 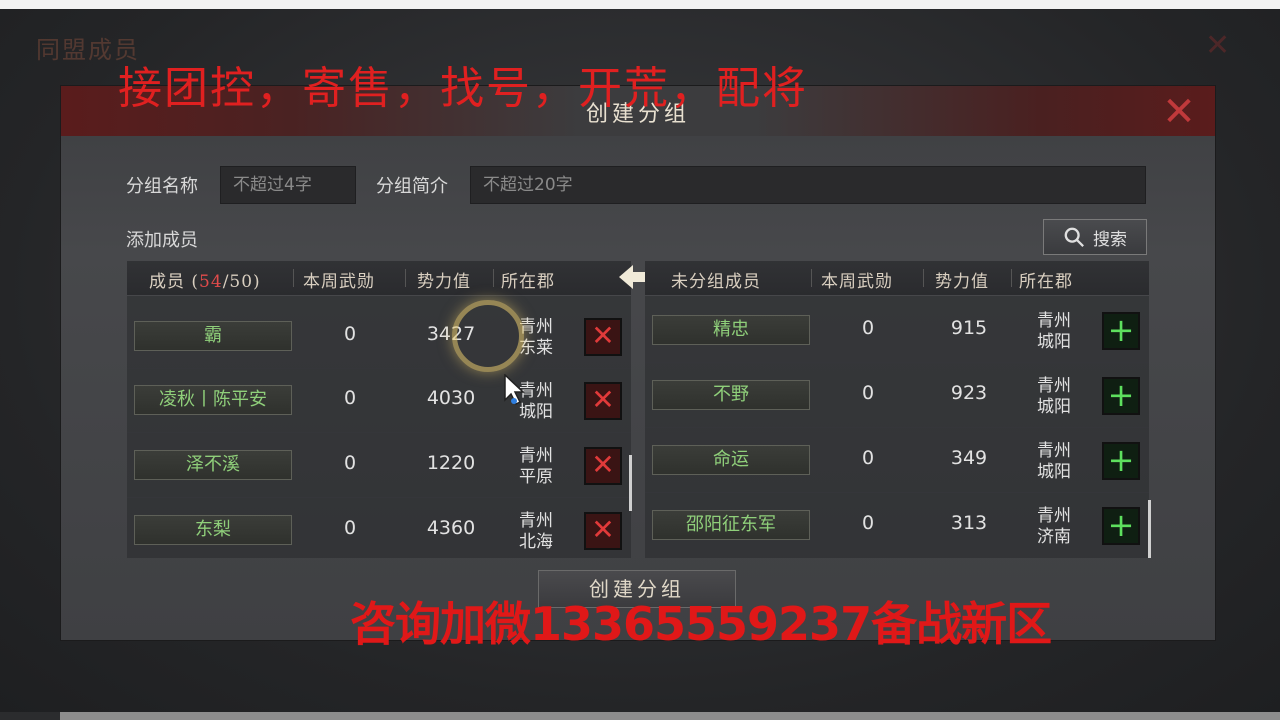 I want to click on browser-top-strip, so click(x=640, y=4).